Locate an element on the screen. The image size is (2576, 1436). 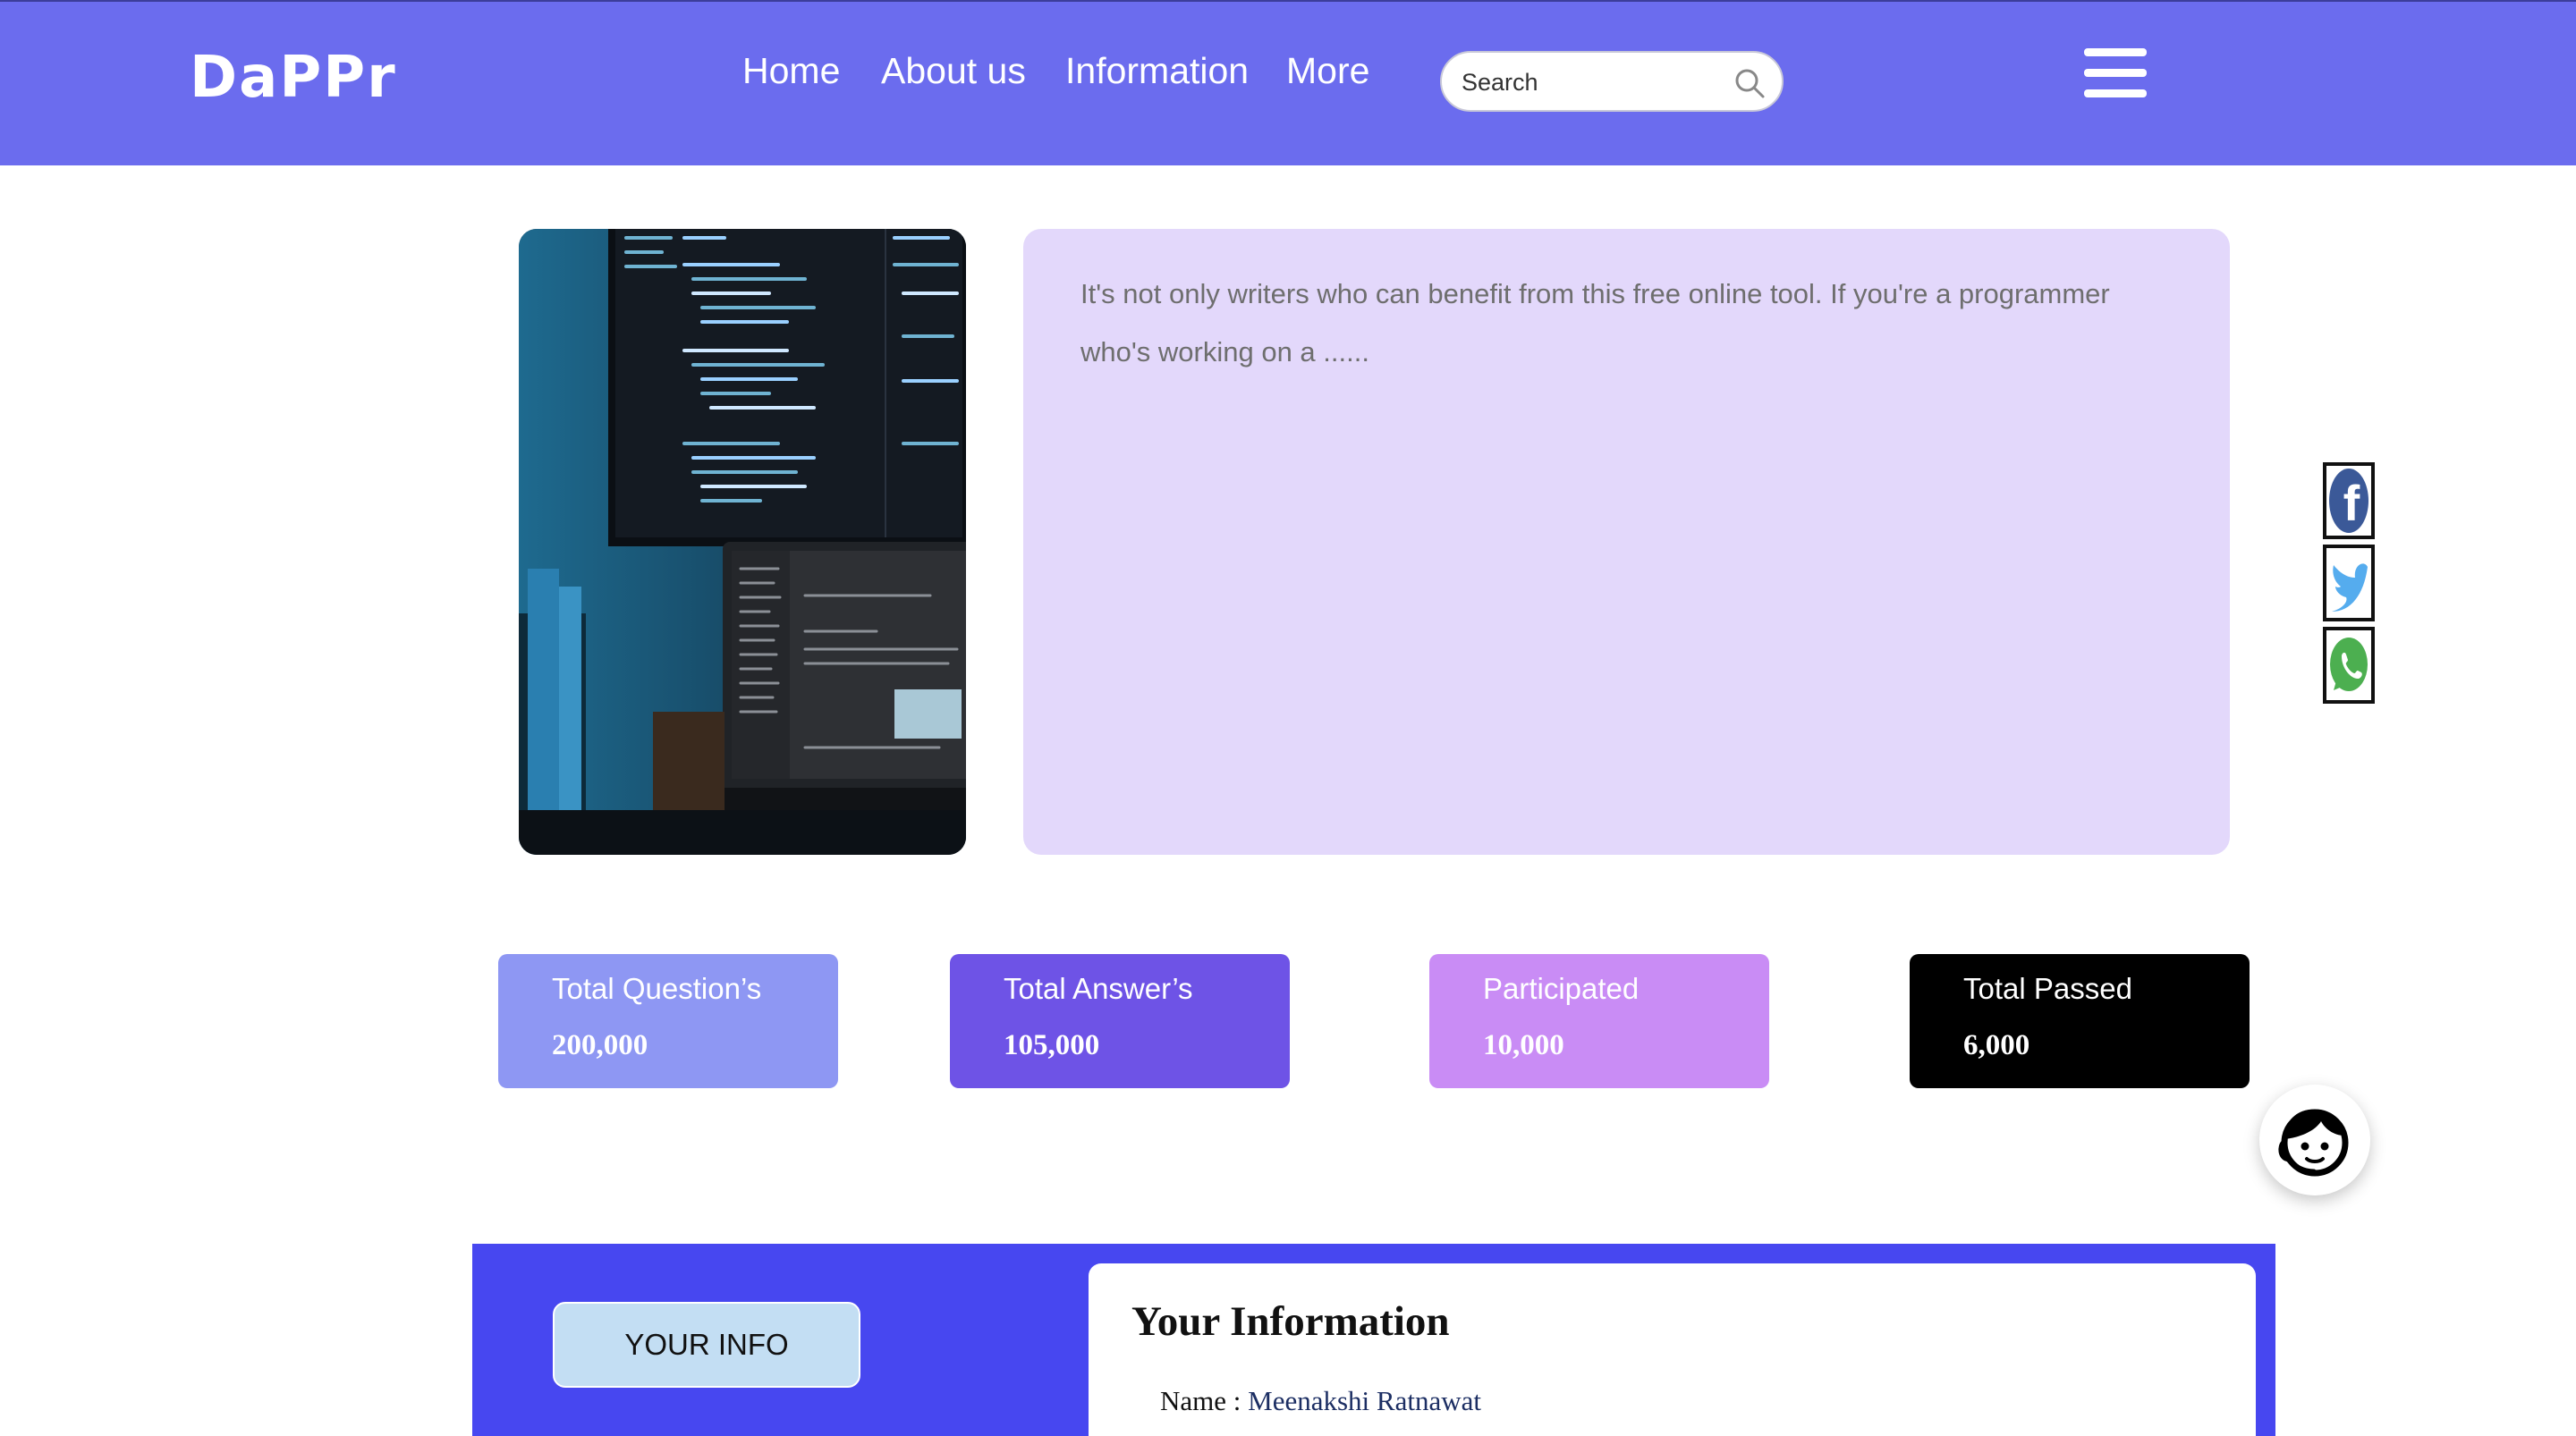
twitter-share-button is located at coordinates (2349, 583).